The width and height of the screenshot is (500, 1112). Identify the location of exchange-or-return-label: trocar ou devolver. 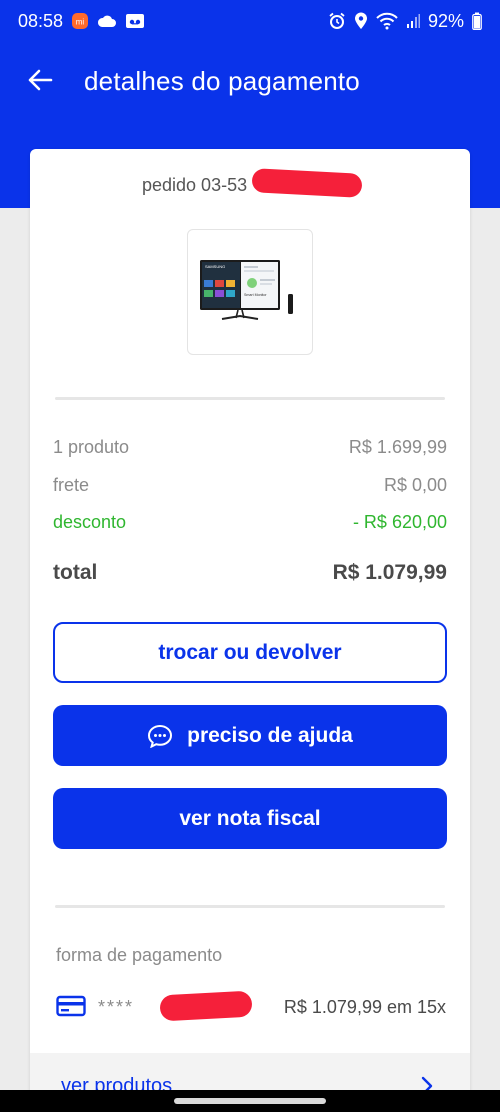
(250, 652).